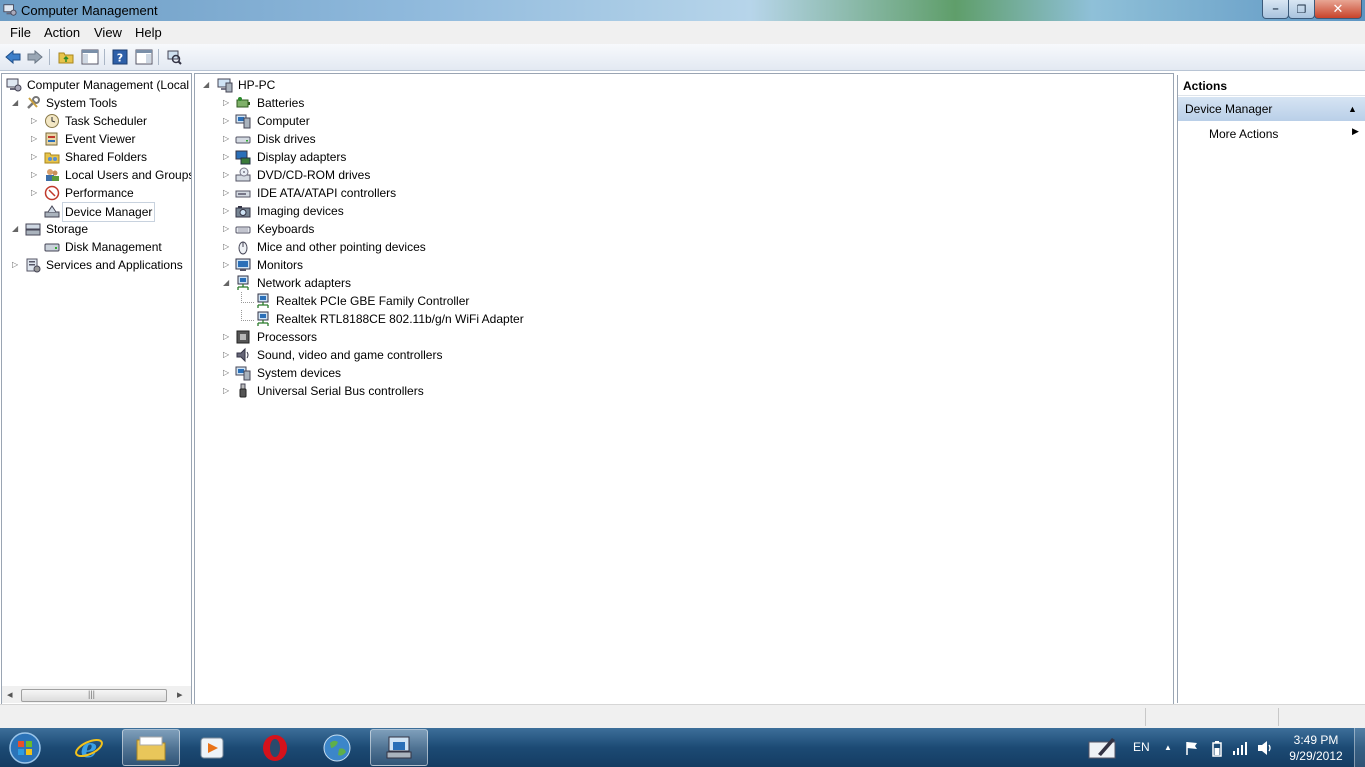 The width and height of the screenshot is (1365, 767). I want to click on more-actions-link: More Actions, so click(1243, 134).